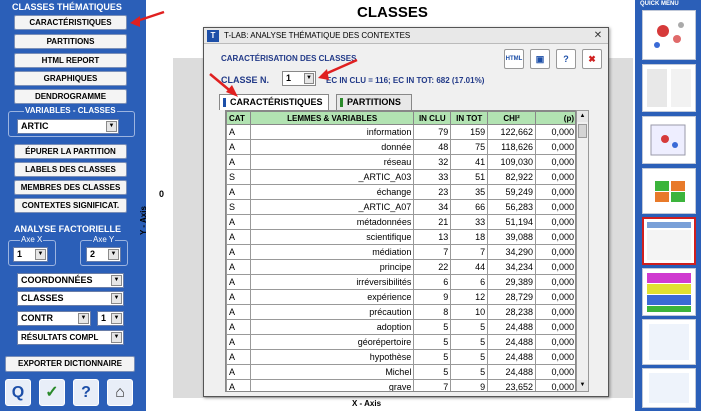  What do you see at coordinates (555, 118) in the screenshot?
I see `col-p: (p)` at bounding box center [555, 118].